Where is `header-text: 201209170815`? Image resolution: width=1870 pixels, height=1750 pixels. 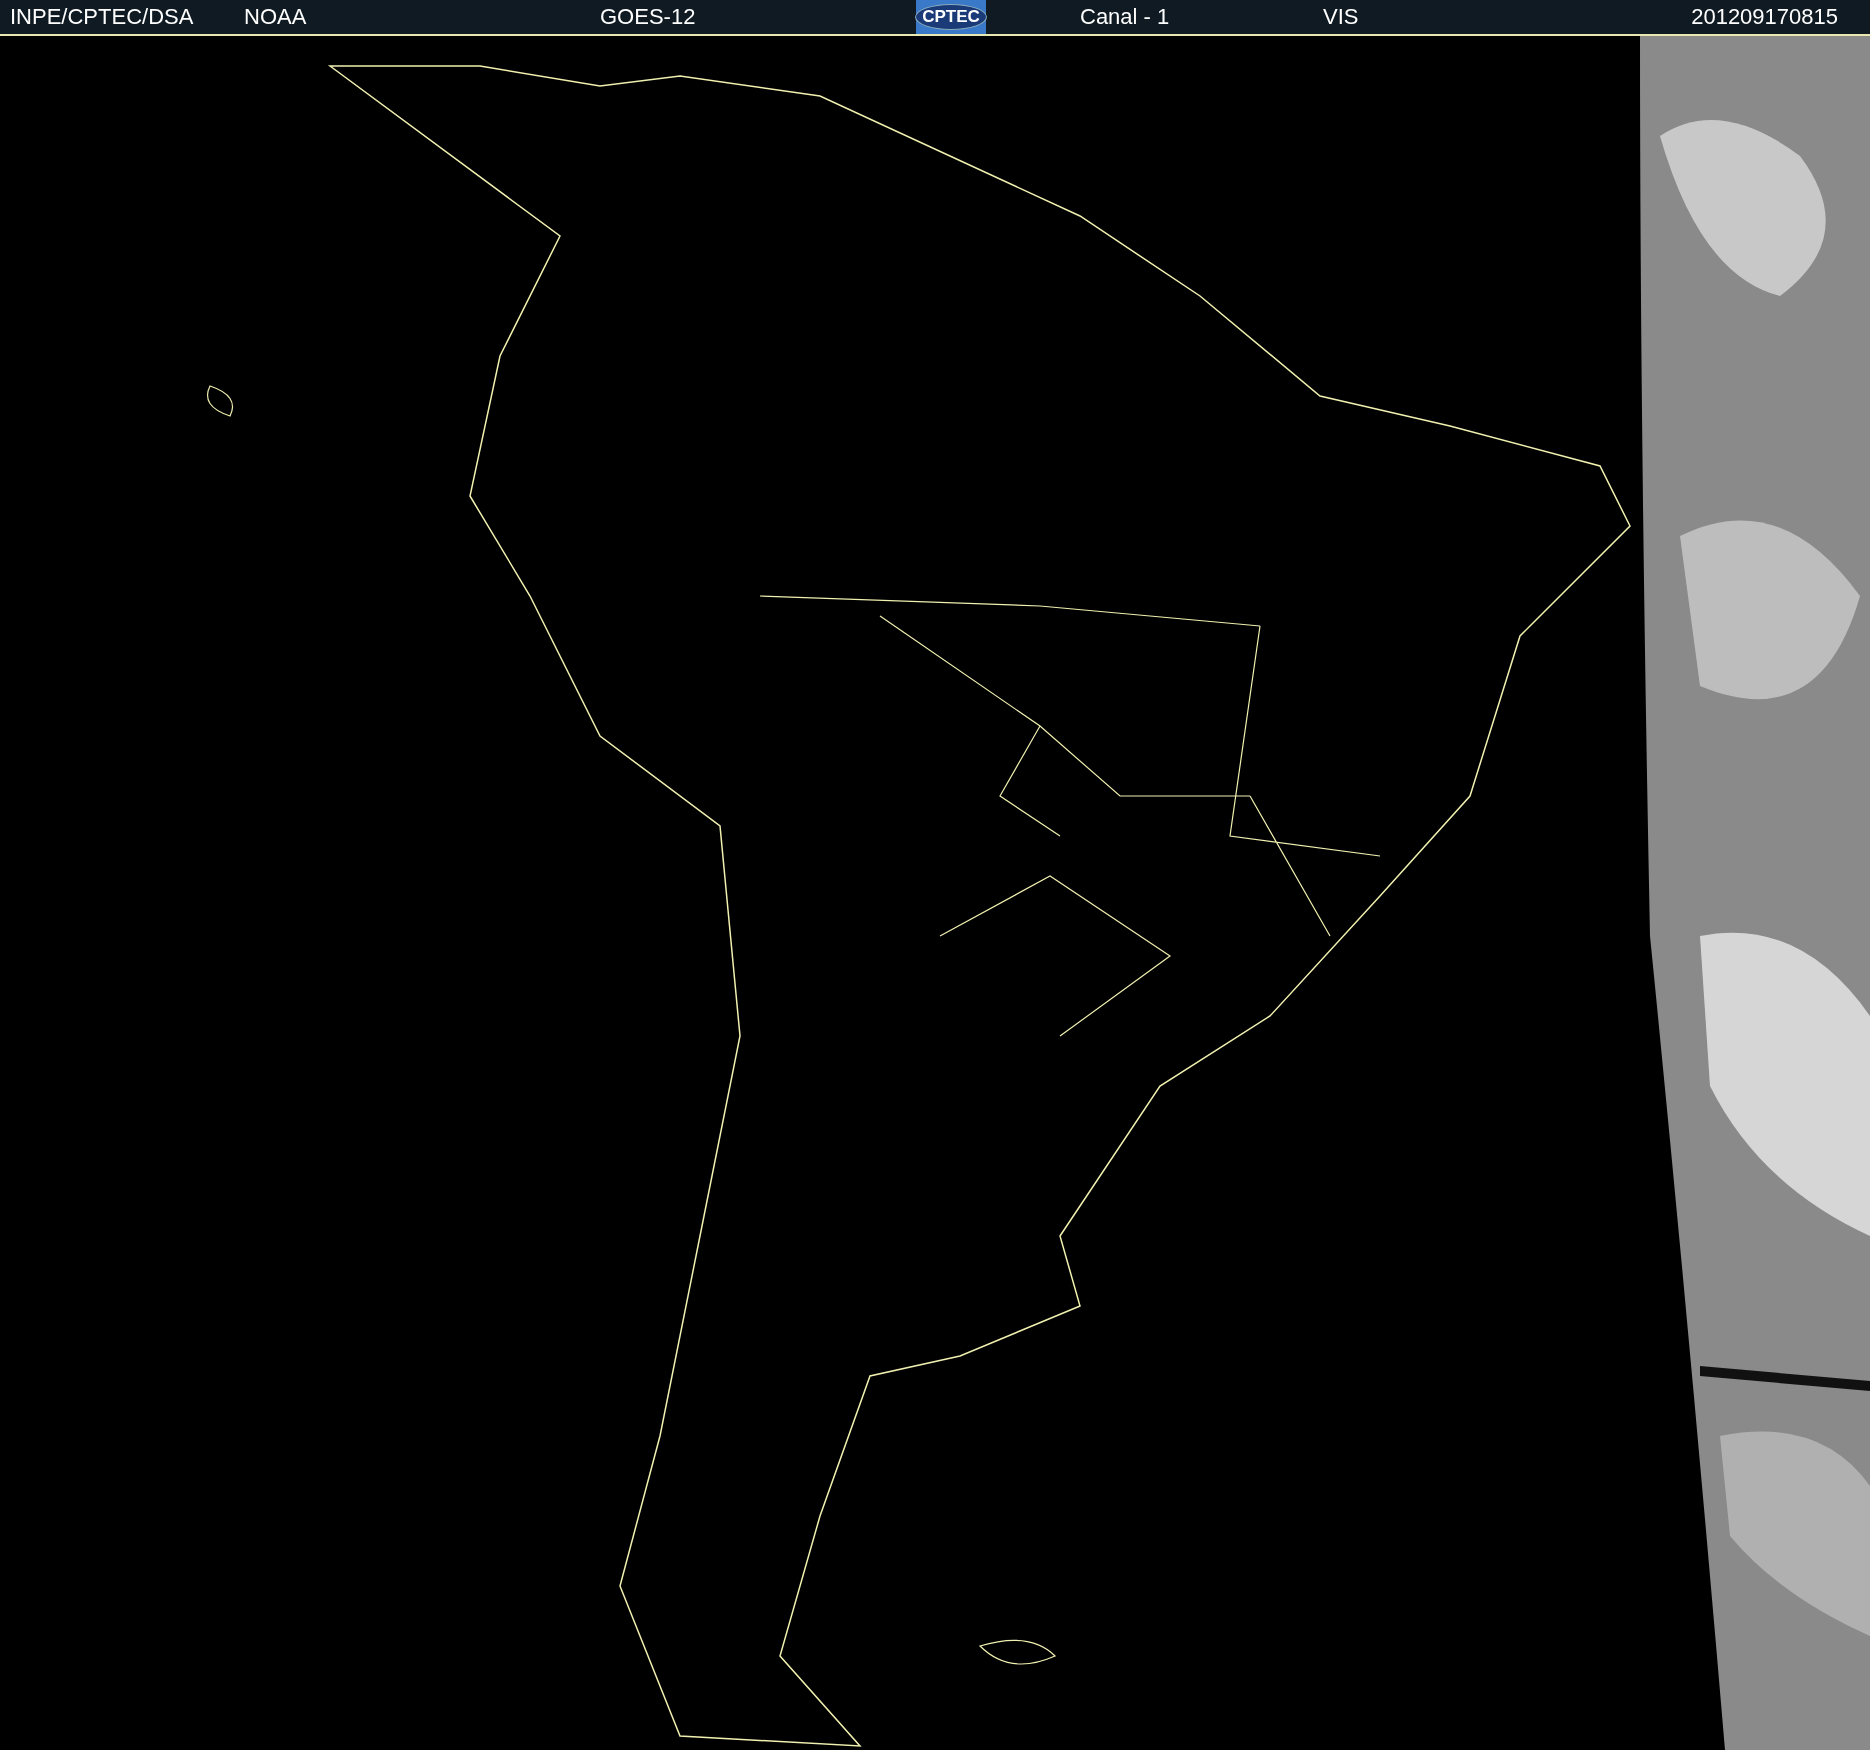
header-text: 201209170815 is located at coordinates (1765, 17).